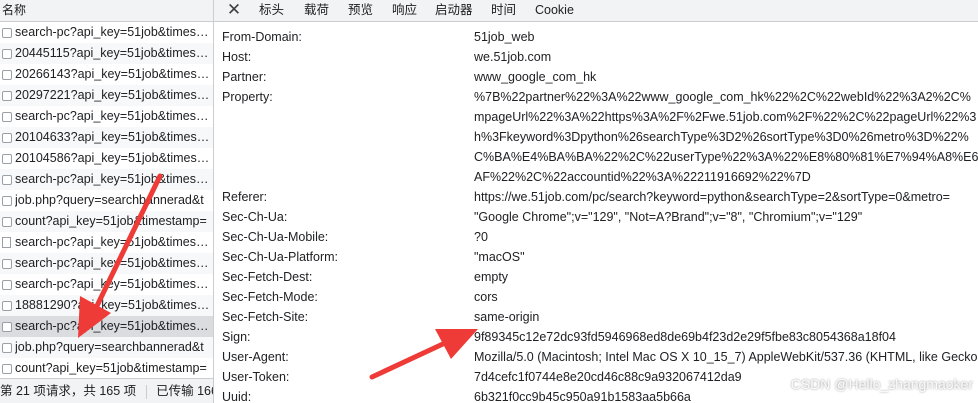 This screenshot has height=403, width=978. Describe the element at coordinates (234, 9) in the screenshot. I see `close-icon: ✕` at that location.